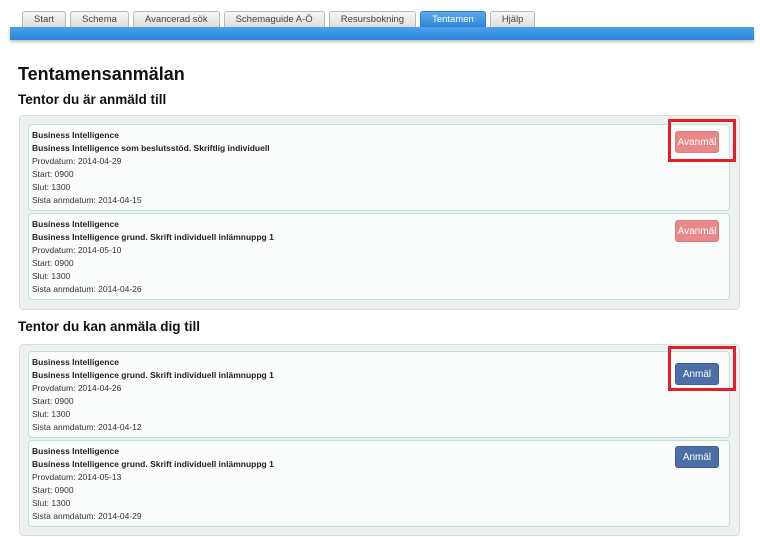 The height and width of the screenshot is (537, 760). I want to click on tab-exam: Tentamen, so click(453, 19).